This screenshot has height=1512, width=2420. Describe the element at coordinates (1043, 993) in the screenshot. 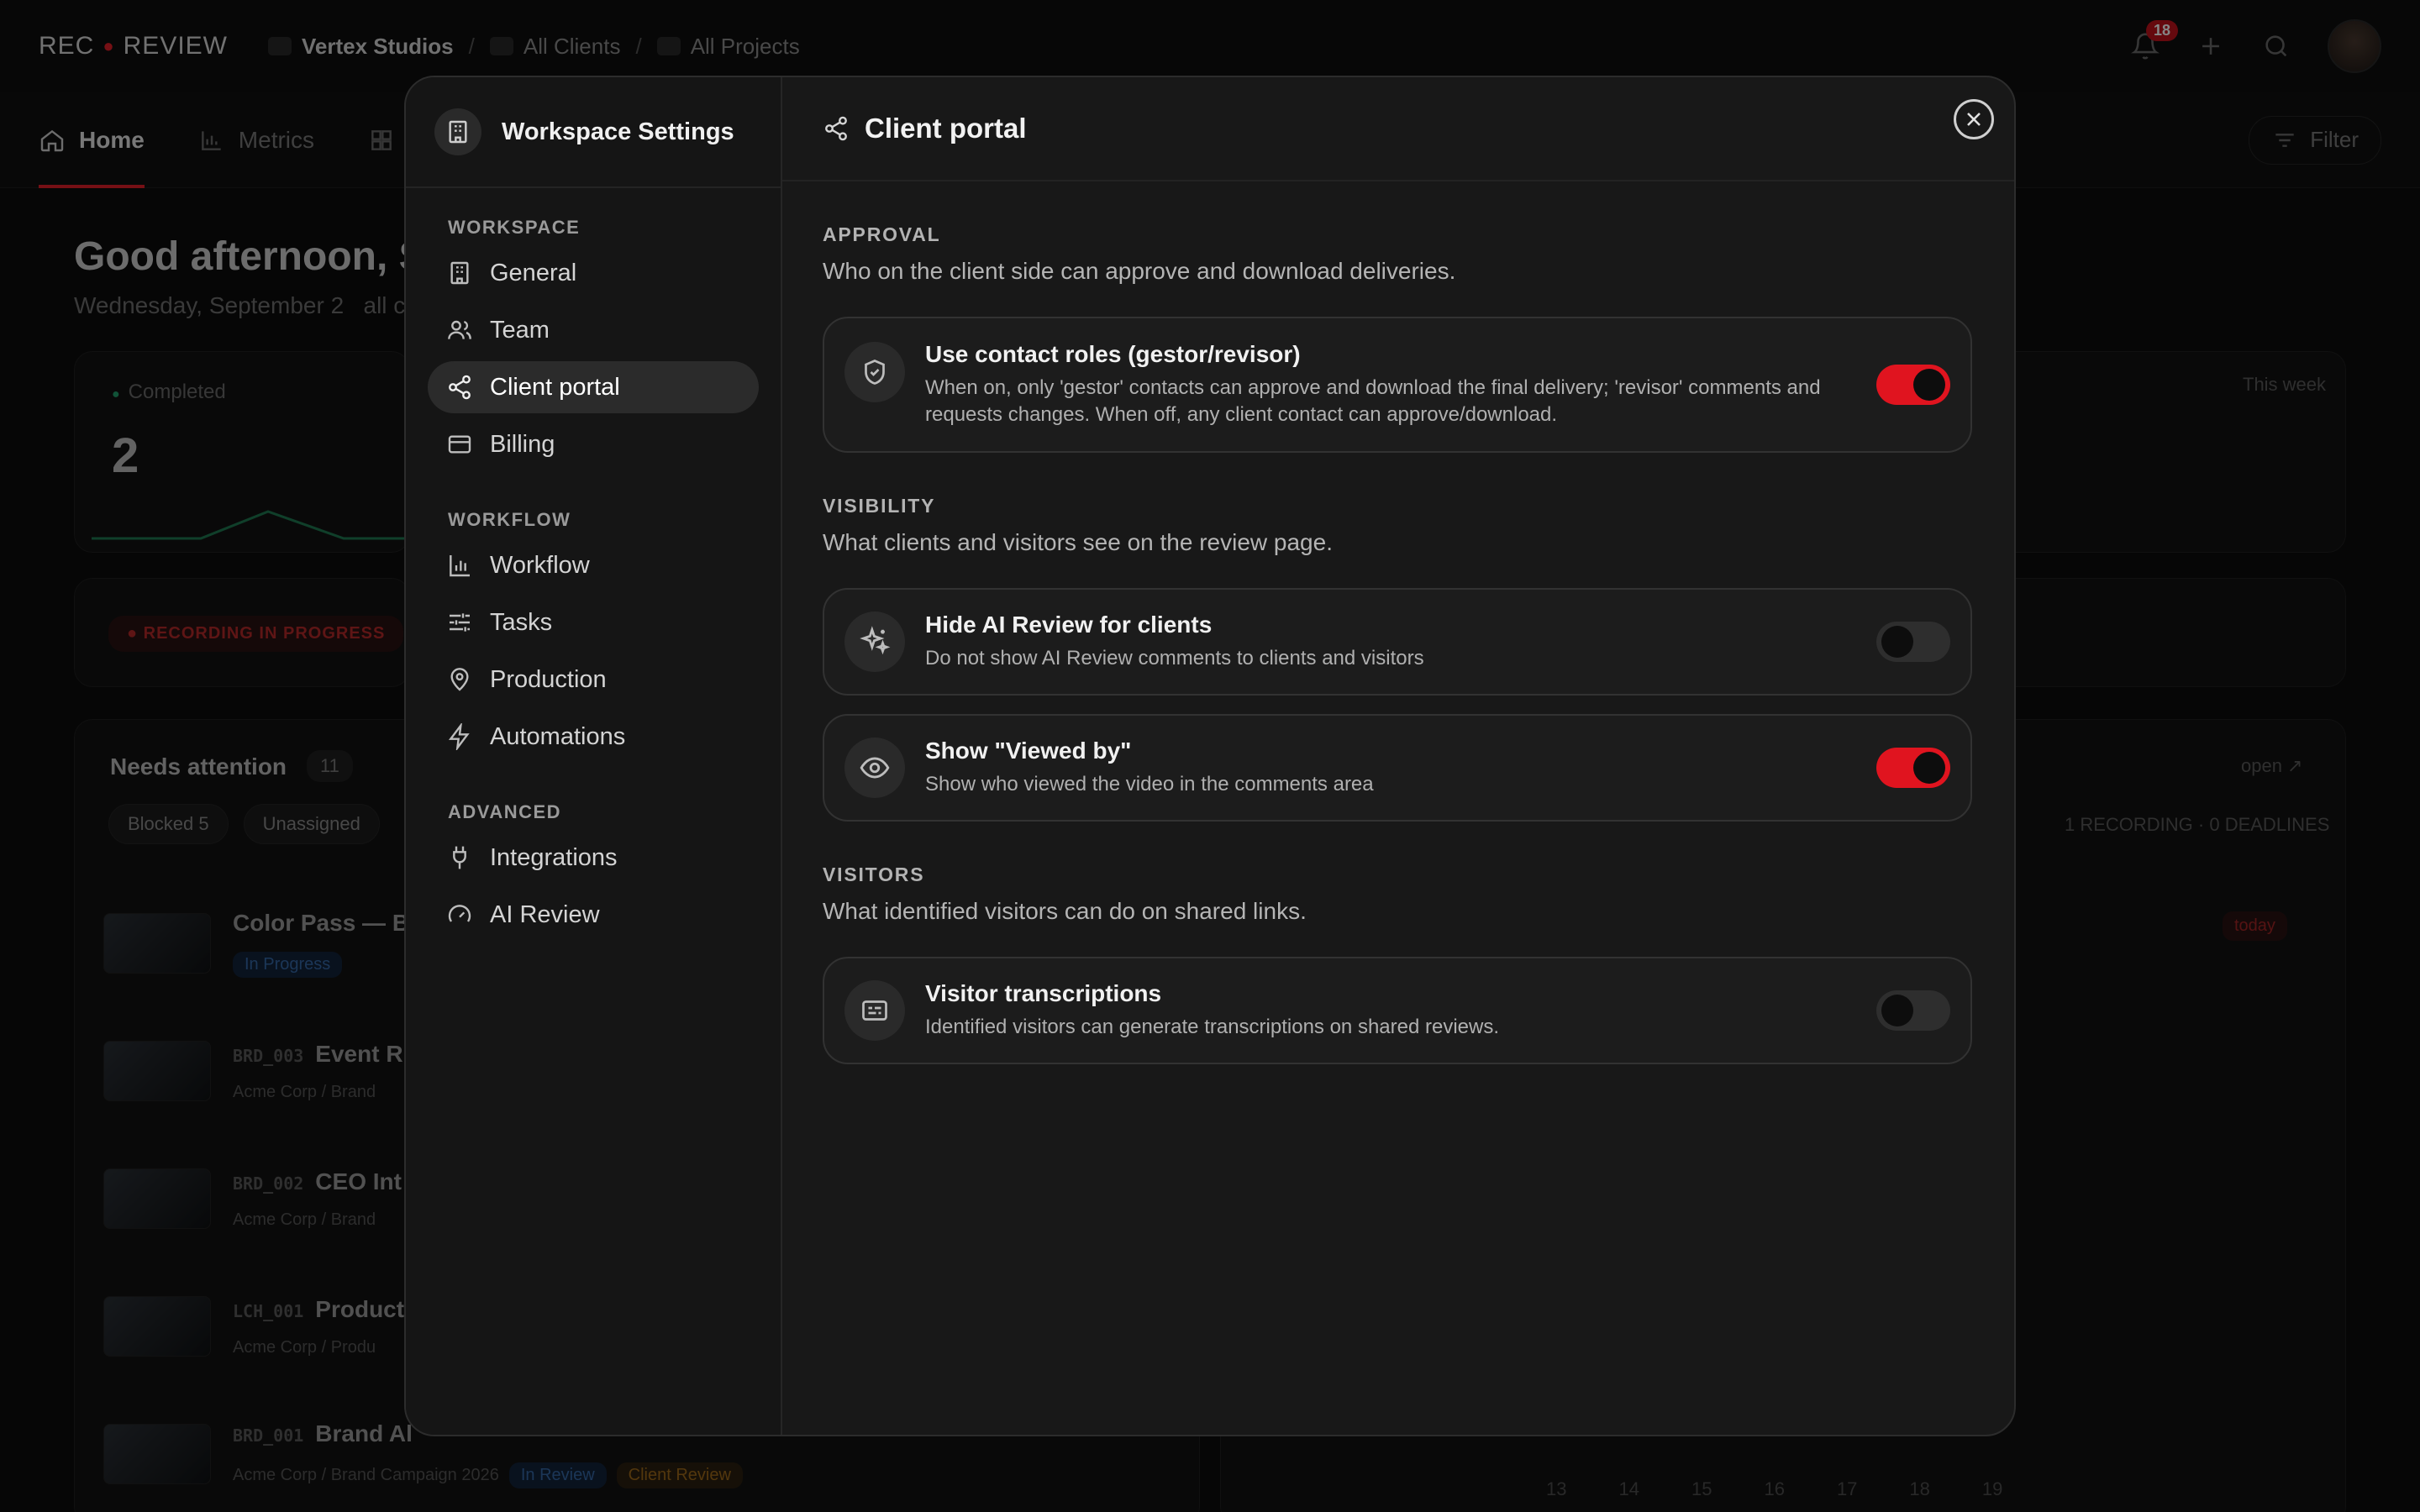

I see `setting-title: Visitor transcriptions` at that location.